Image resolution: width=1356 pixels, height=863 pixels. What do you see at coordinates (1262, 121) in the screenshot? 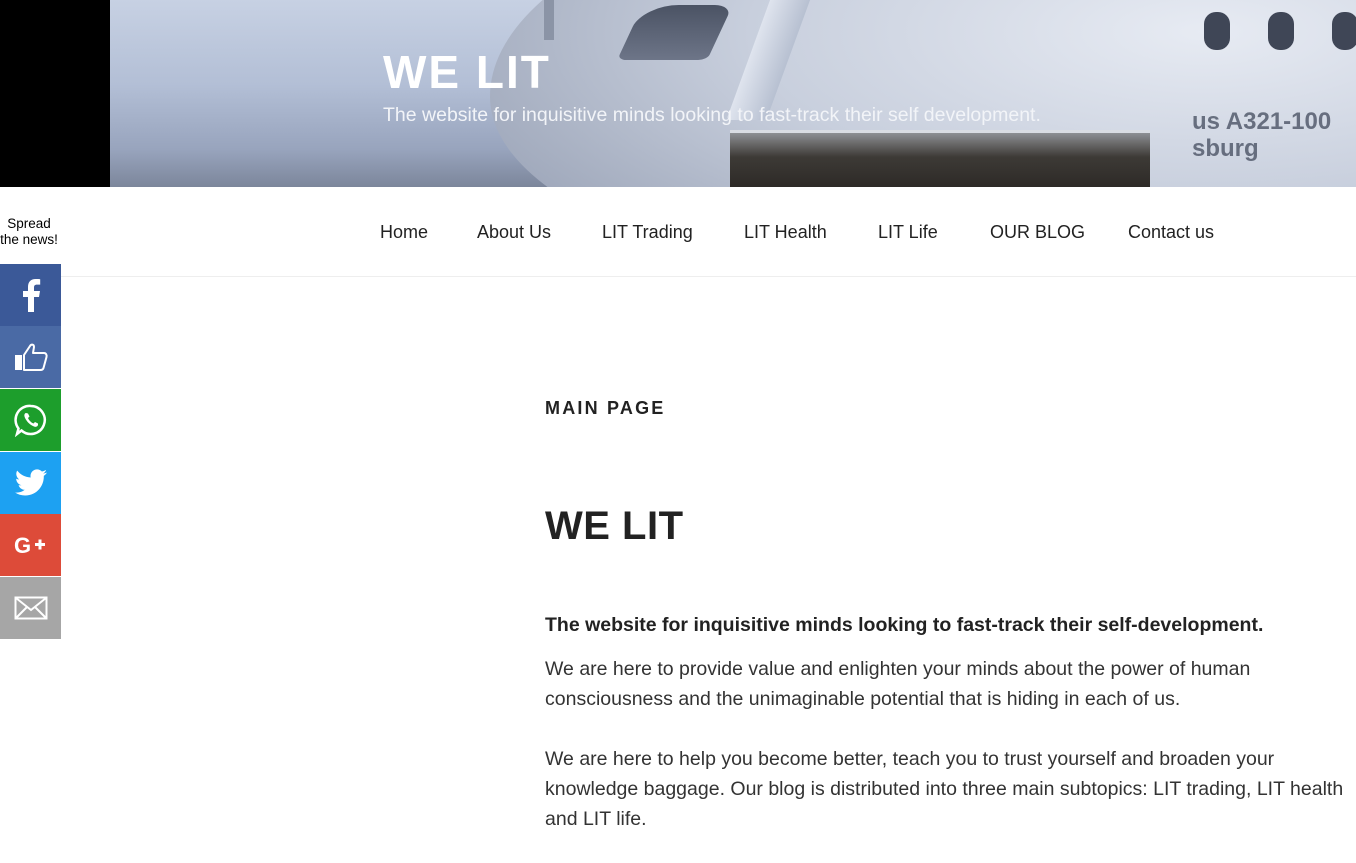
I see `airplane-registration-line1: us A321-100` at bounding box center [1262, 121].